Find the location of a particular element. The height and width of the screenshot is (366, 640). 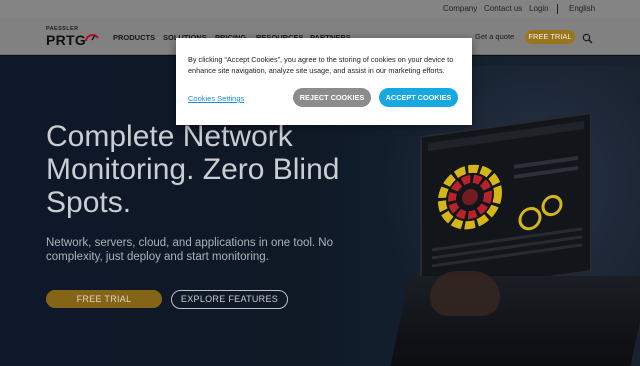

language-selector: English is located at coordinates (582, 8).